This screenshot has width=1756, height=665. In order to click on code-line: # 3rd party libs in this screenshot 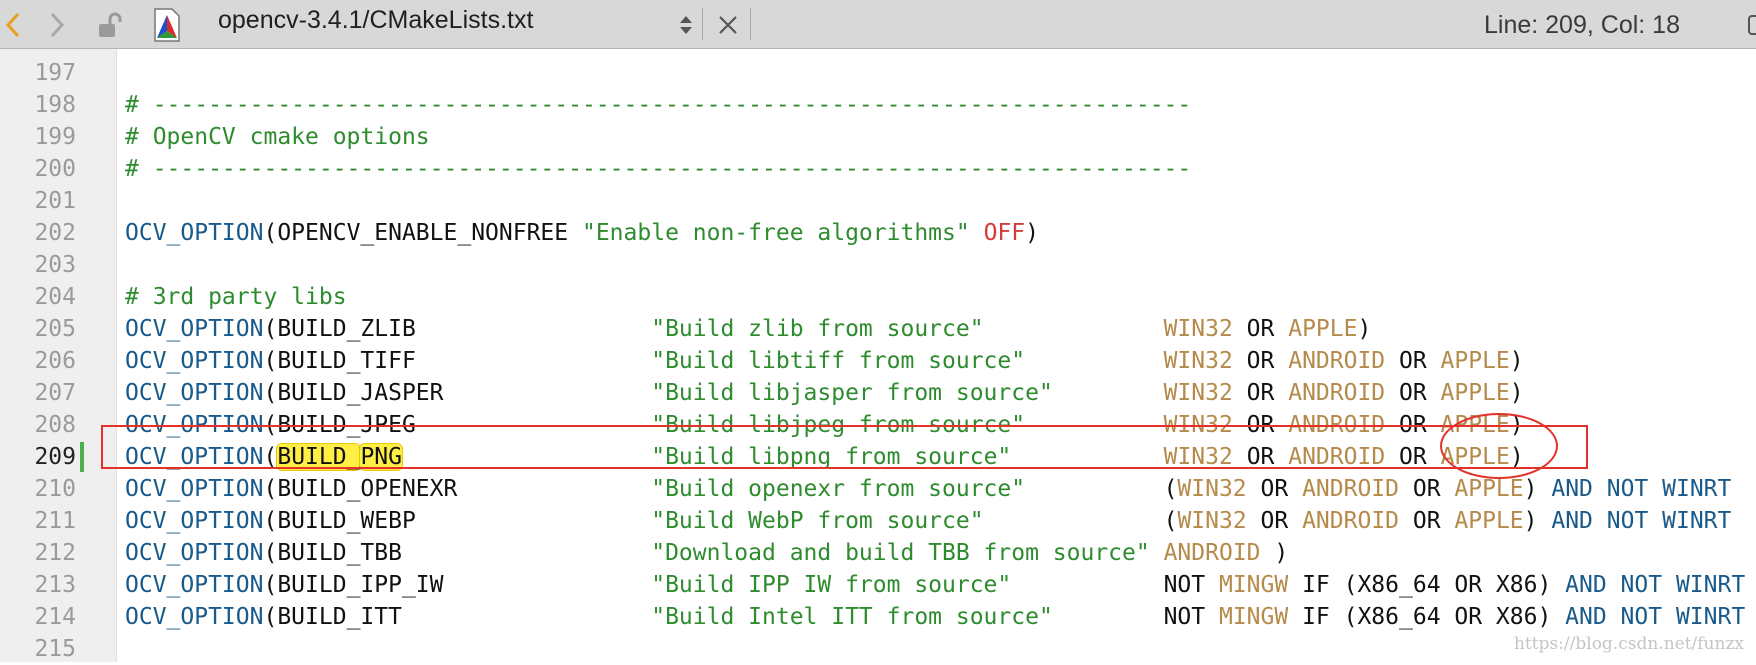, I will do `click(236, 297)`.